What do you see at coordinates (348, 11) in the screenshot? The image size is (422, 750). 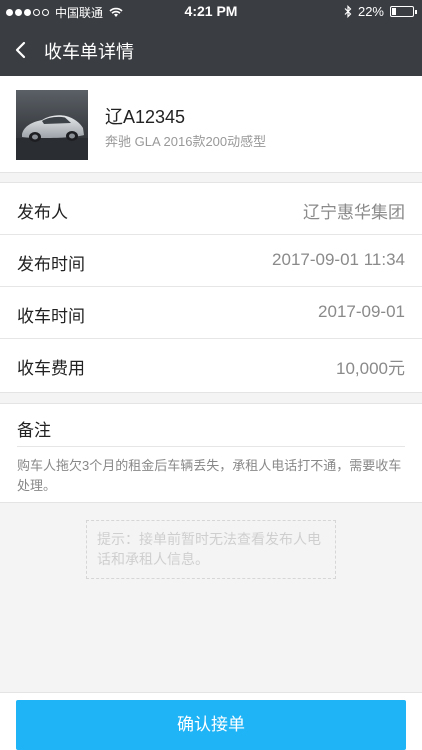 I see `bluetooth-icon` at bounding box center [348, 11].